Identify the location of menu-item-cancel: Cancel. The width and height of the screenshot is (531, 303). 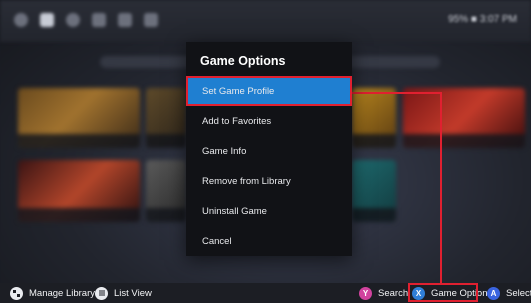
(269, 241).